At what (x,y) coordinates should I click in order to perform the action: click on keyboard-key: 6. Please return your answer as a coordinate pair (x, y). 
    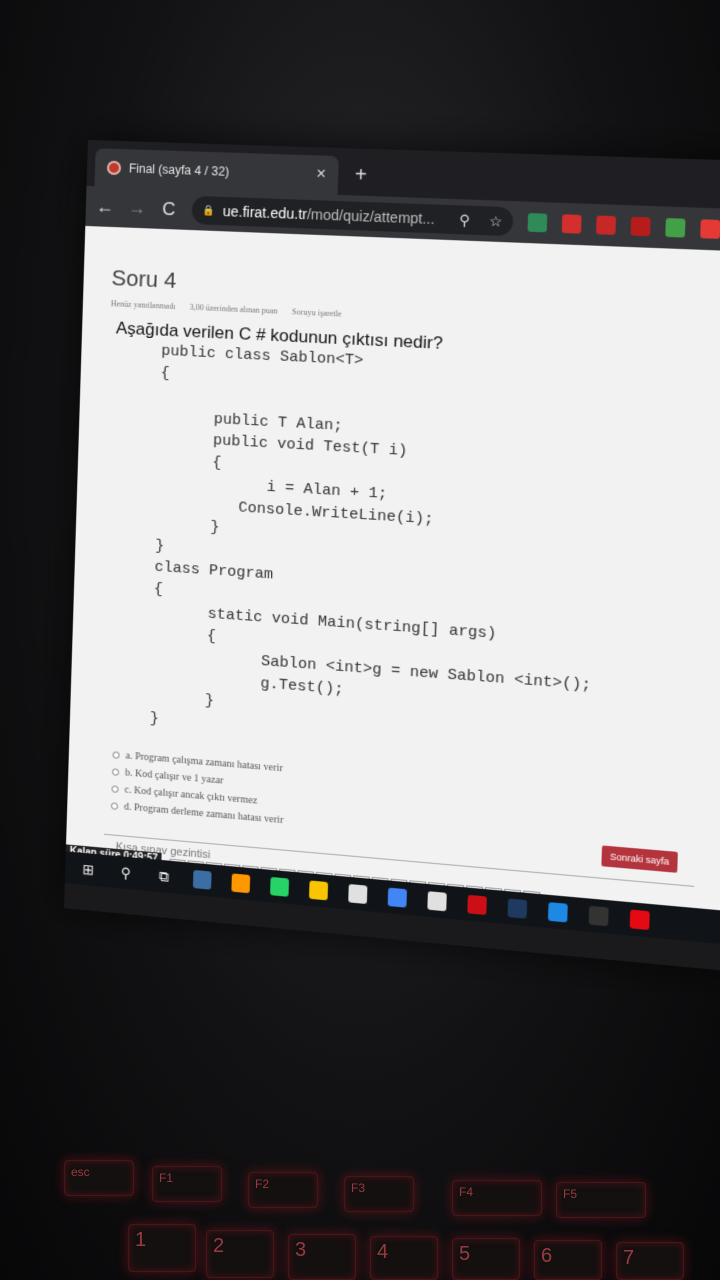
    Looking at the image, I should click on (568, 1260).